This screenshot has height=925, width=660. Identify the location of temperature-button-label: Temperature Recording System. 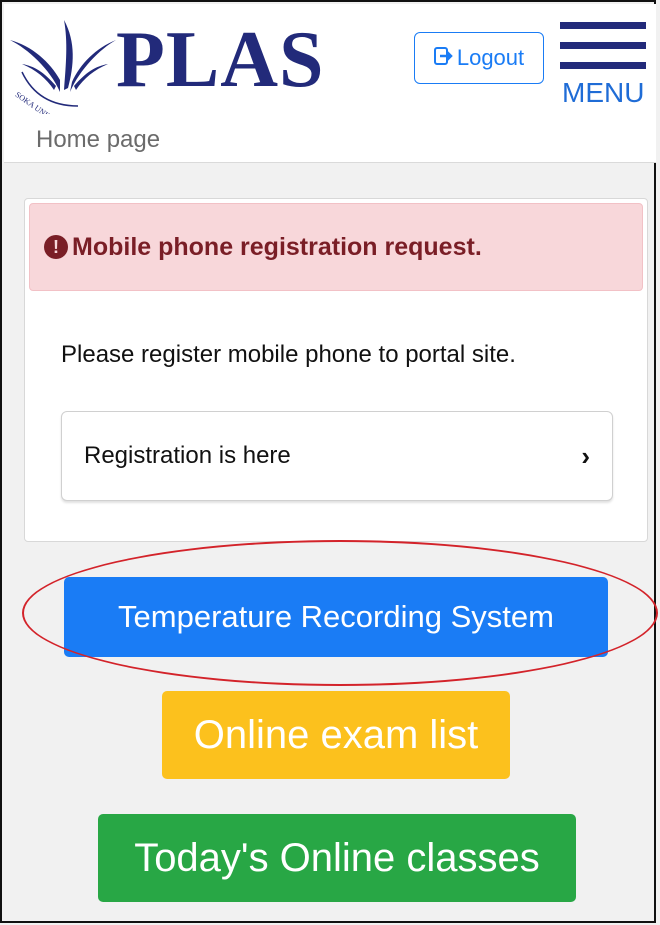
(336, 616).